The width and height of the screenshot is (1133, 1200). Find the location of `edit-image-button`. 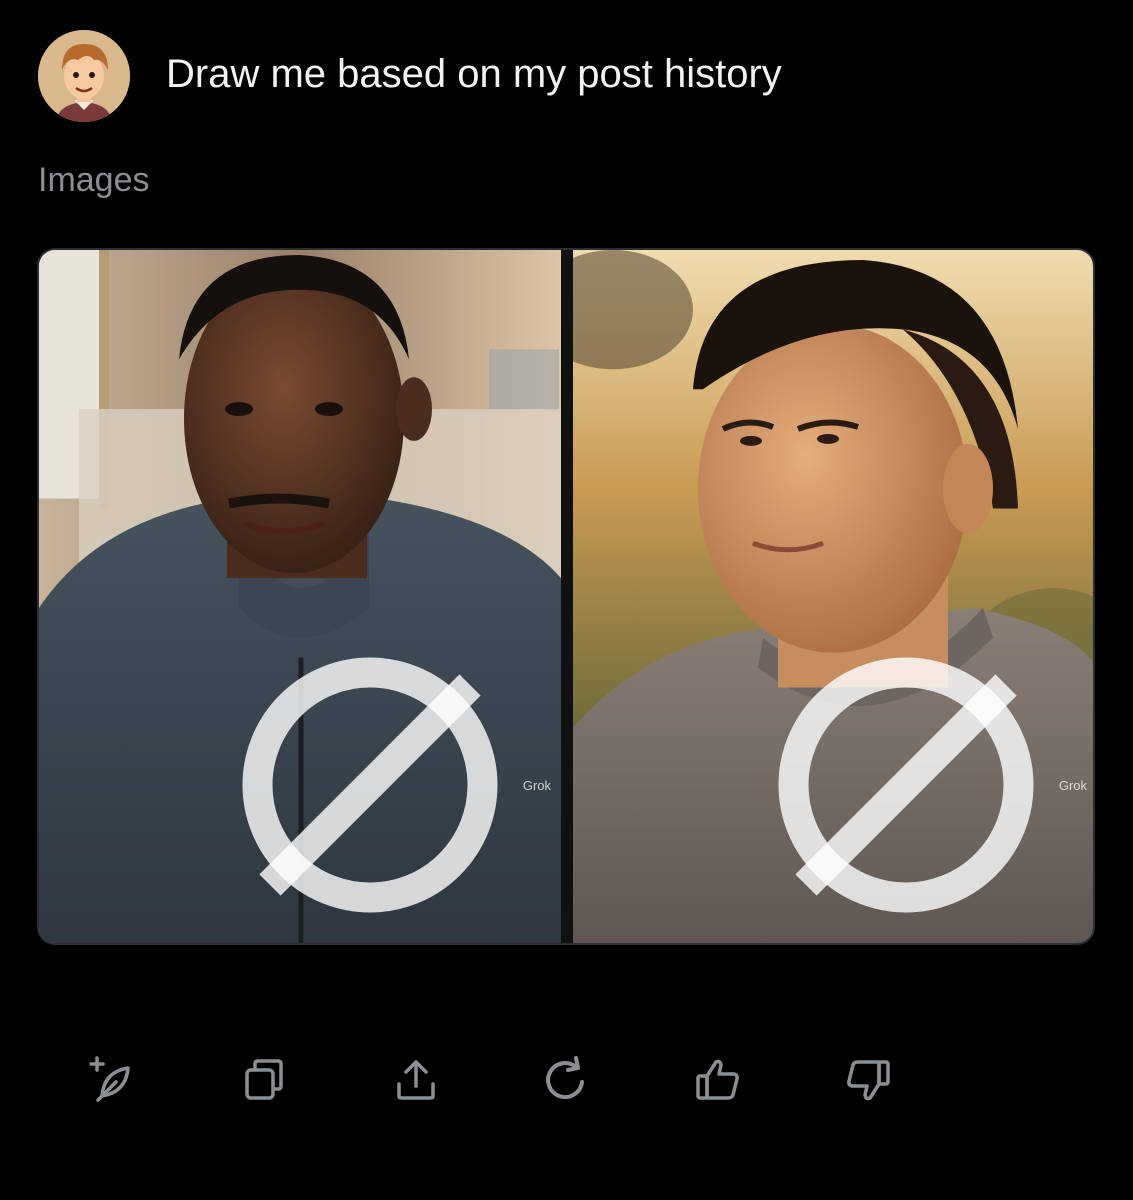

edit-image-button is located at coordinates (110, 1080).